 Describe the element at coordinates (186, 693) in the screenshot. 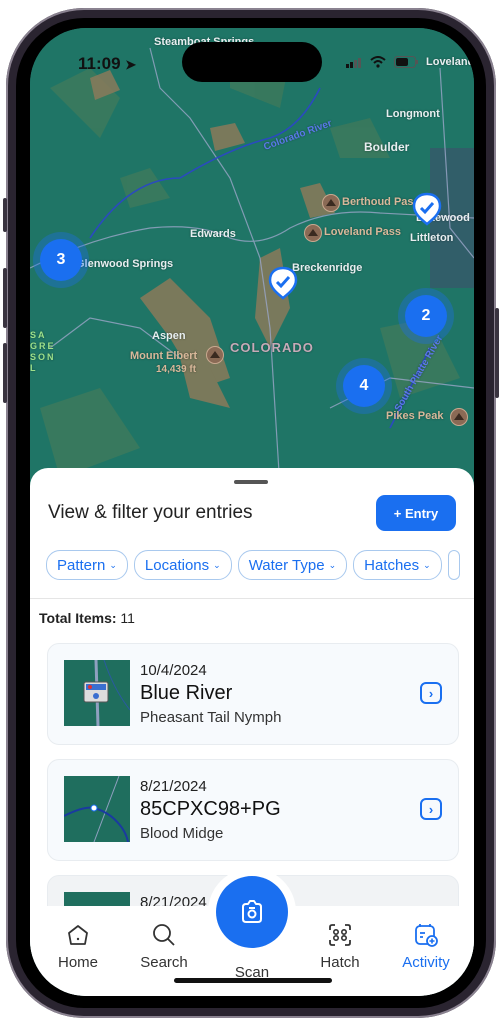

I see `entry-title: Blue River` at that location.